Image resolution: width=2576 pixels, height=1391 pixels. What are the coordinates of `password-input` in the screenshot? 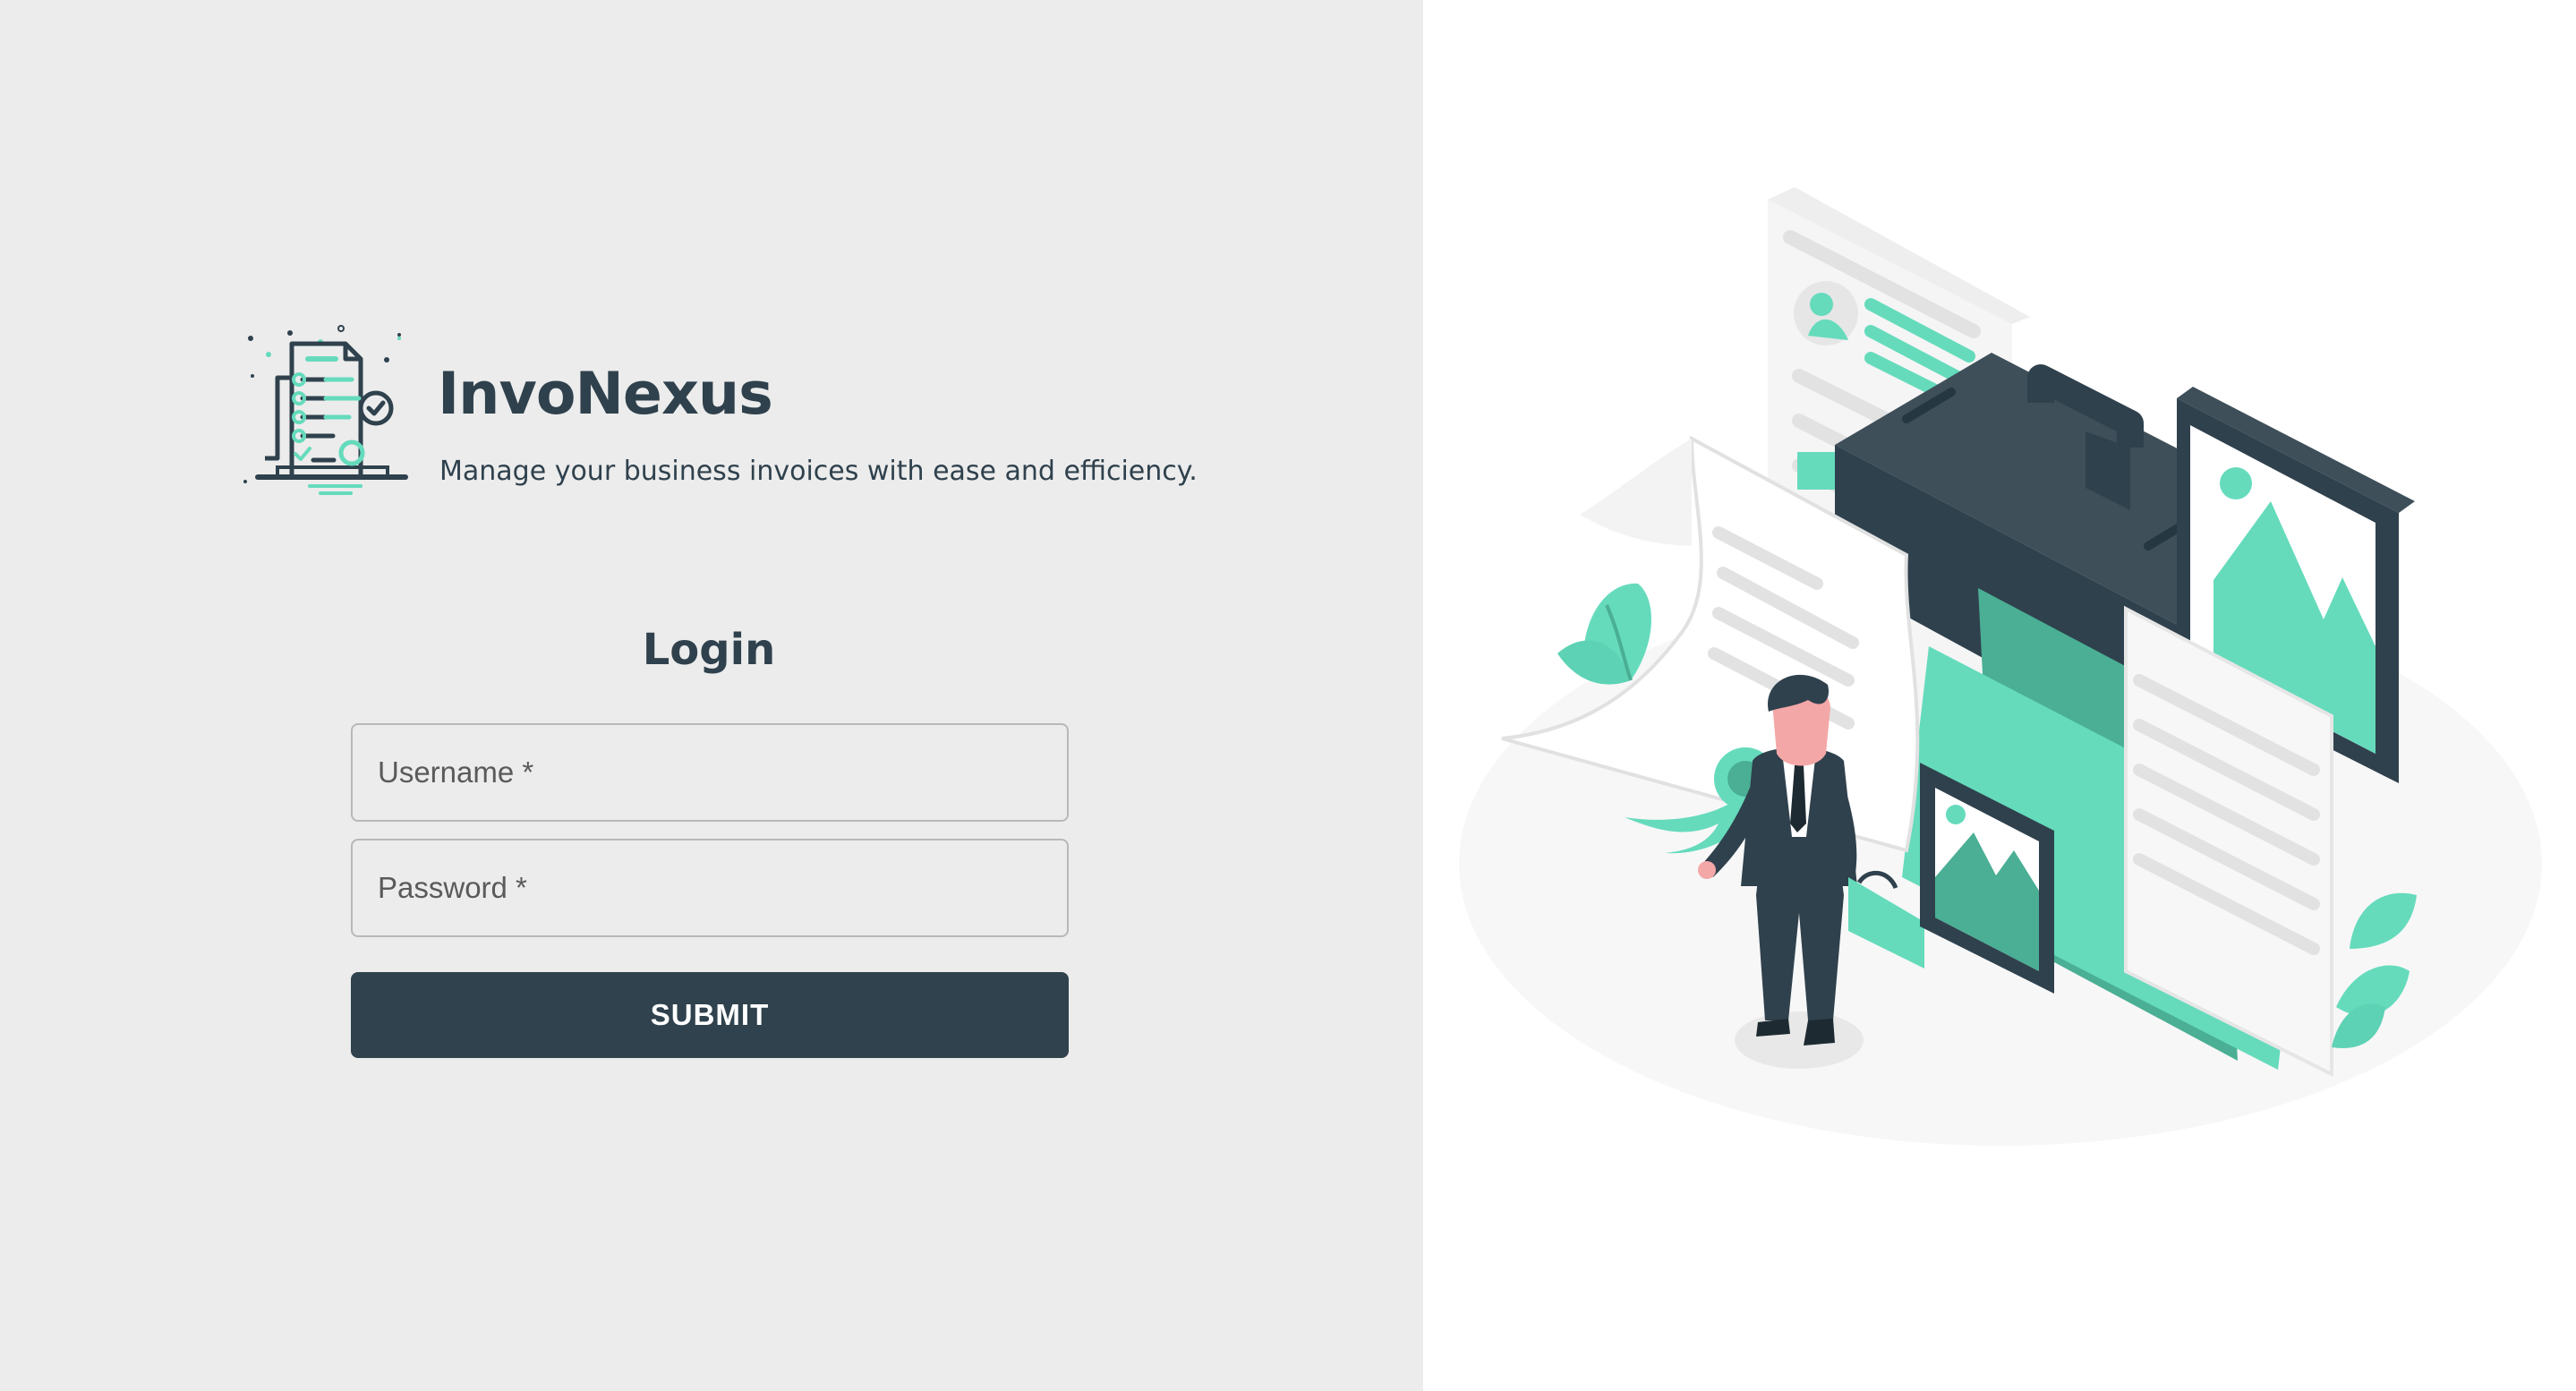 It's located at (710, 888).